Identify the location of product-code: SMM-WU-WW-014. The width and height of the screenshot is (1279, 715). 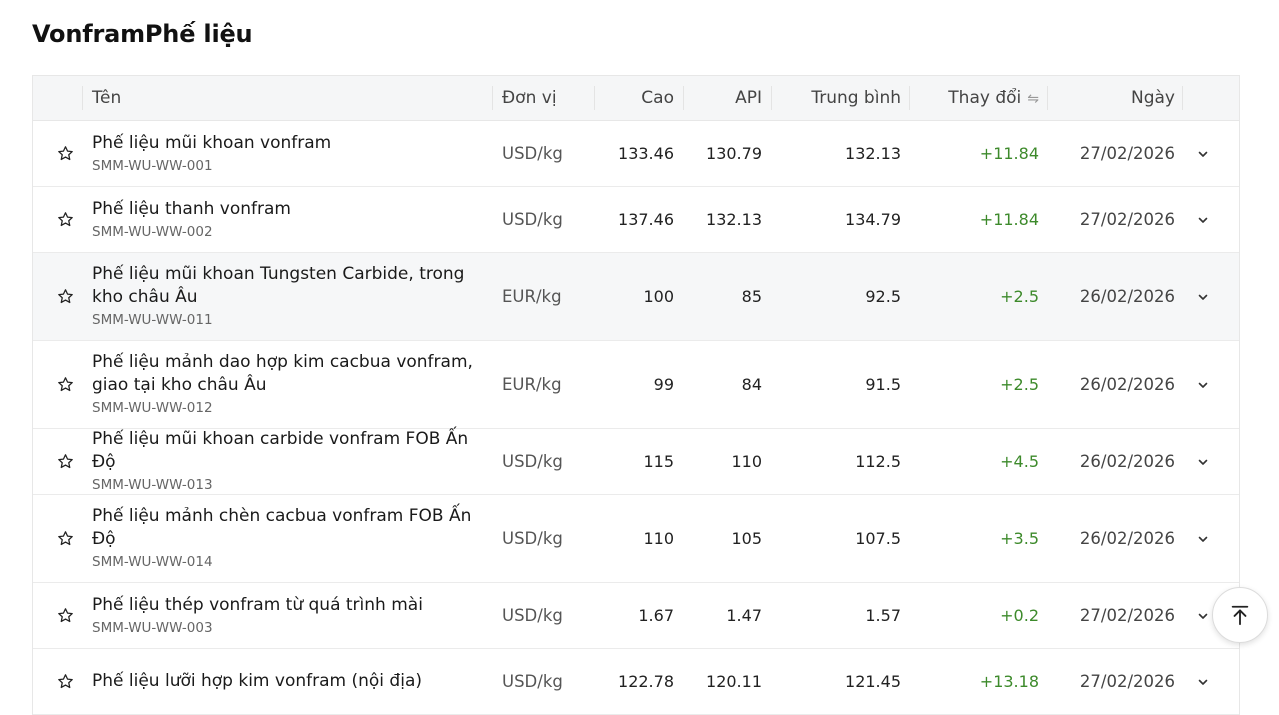
(152, 562).